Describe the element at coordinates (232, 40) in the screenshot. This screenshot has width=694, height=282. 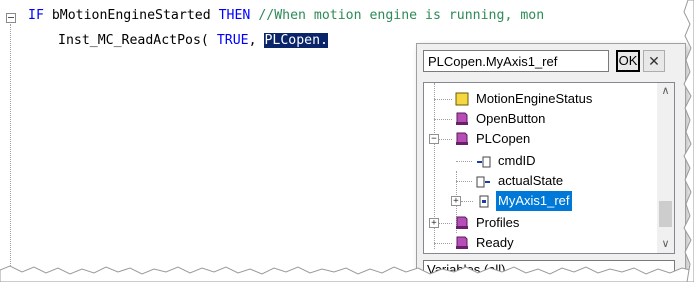
I see `keyword-true: TRUE` at that location.